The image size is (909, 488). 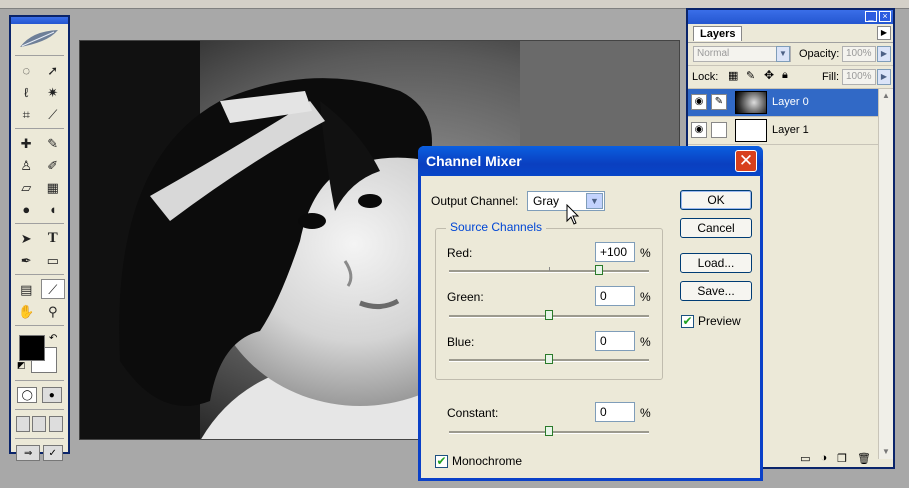 I want to click on lock-label: Lock:, so click(x=705, y=77).